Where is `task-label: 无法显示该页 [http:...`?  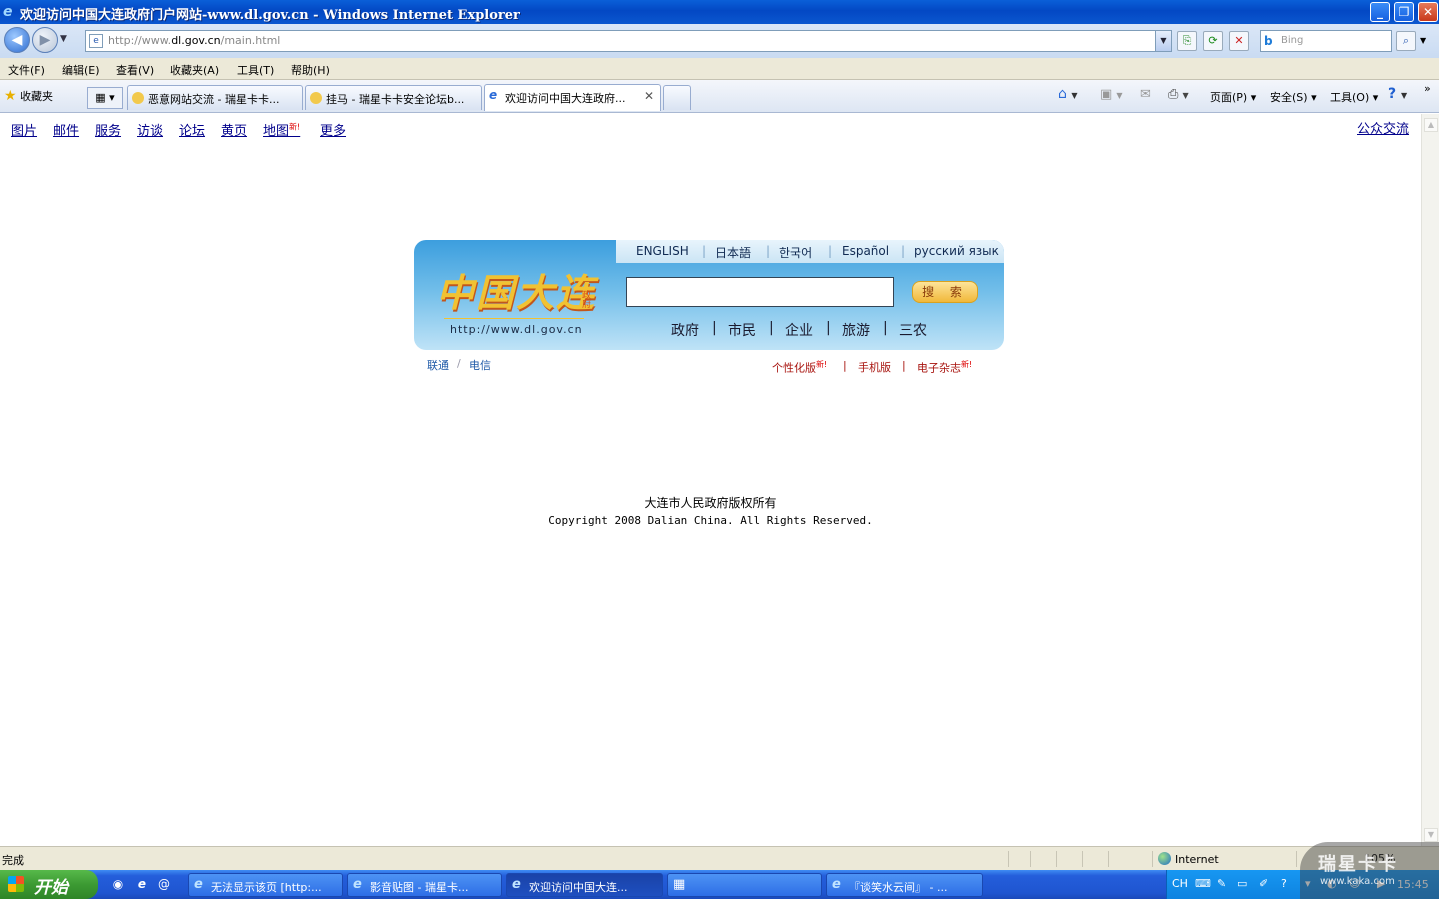 task-label: 无法显示该页 [http:... is located at coordinates (266, 887).